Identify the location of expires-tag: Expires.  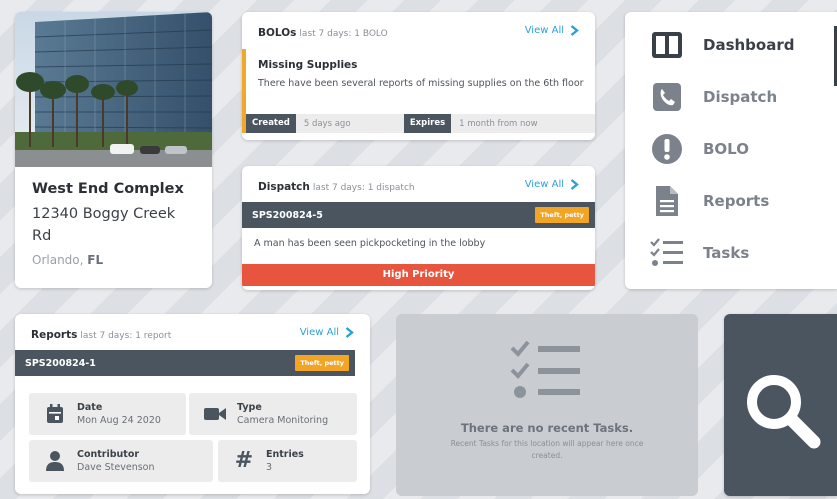
(427, 123).